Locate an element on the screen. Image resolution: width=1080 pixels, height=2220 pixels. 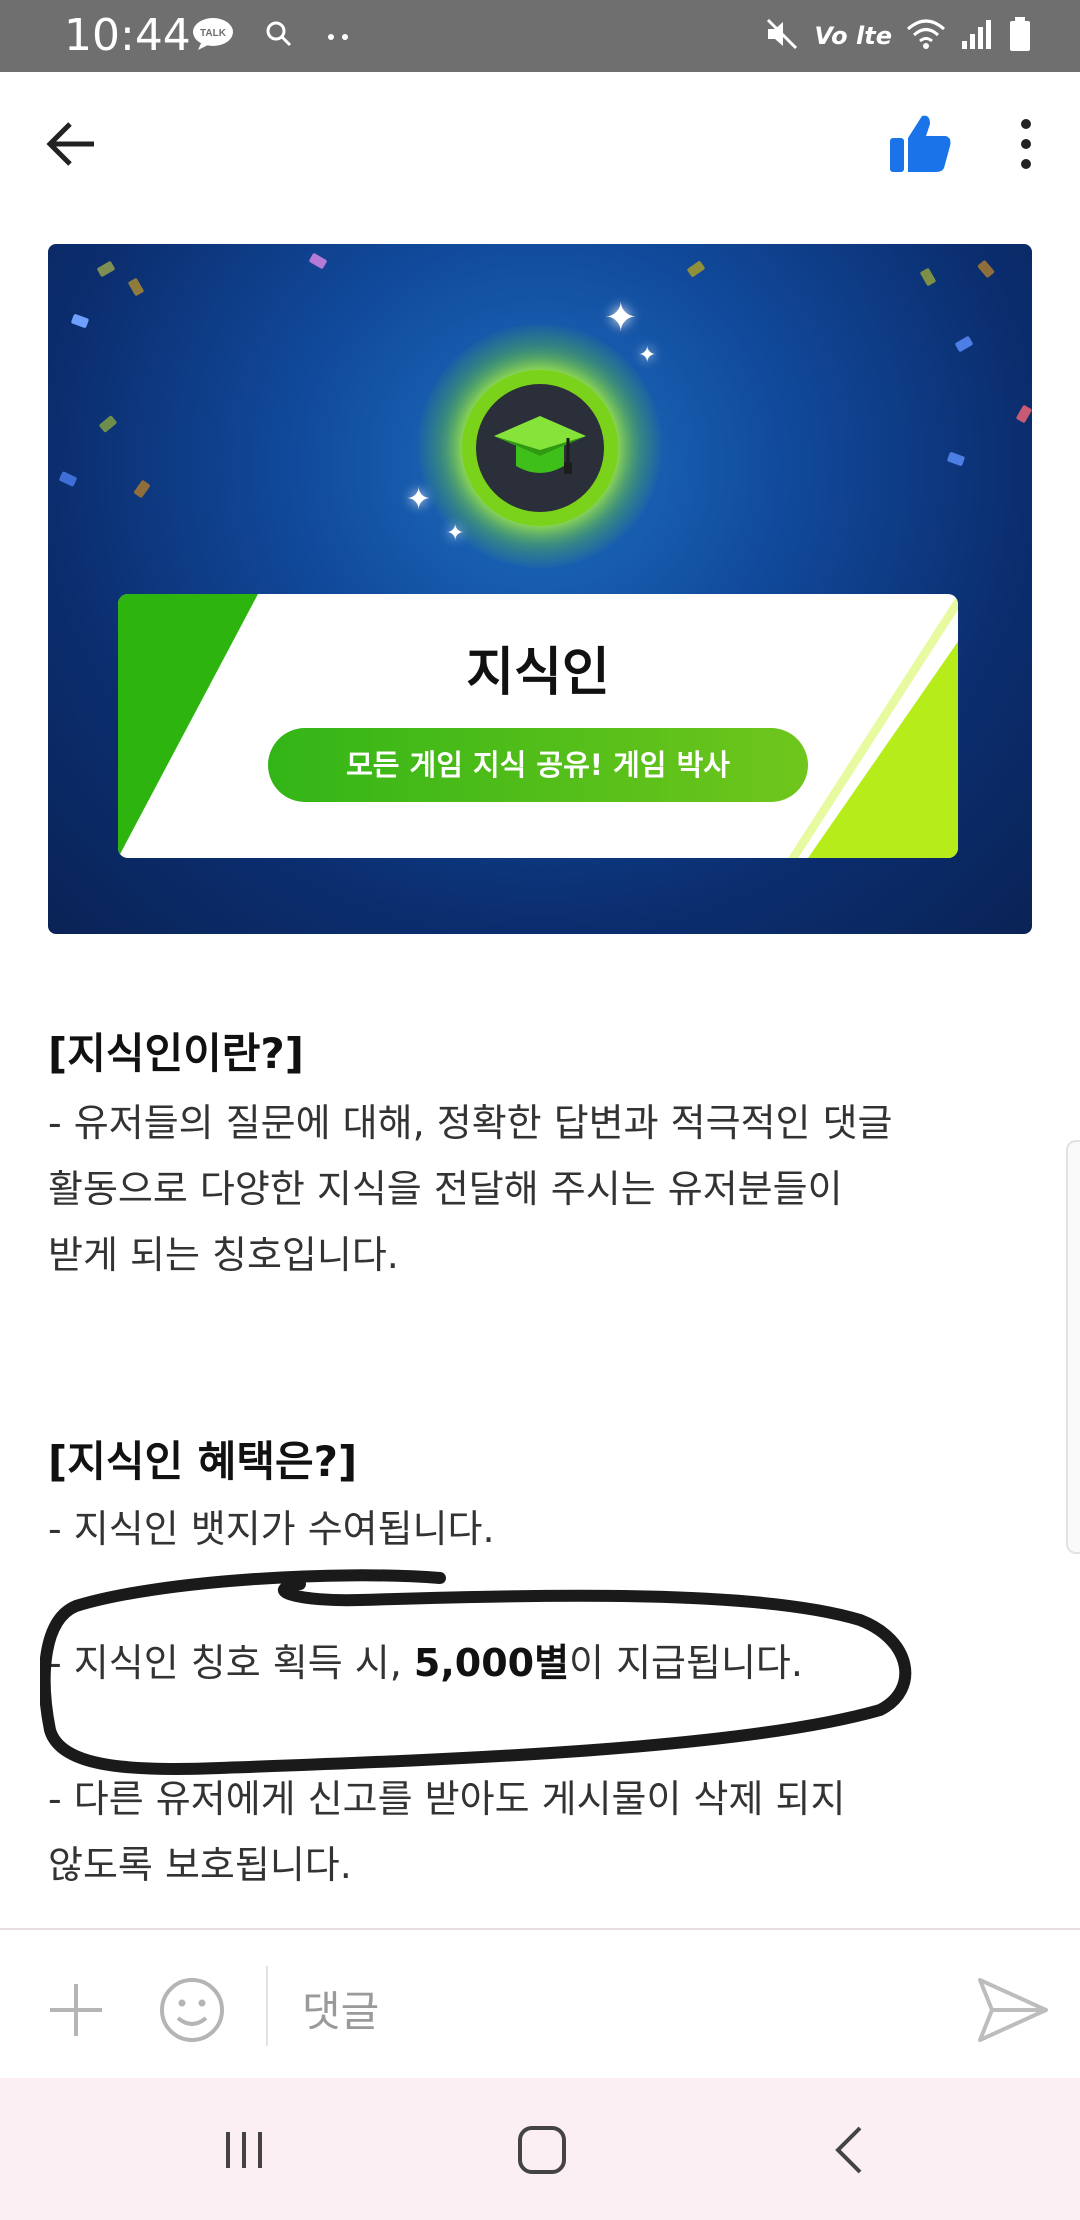
section-heading: [지식인이란?] is located at coordinates (176, 1053).